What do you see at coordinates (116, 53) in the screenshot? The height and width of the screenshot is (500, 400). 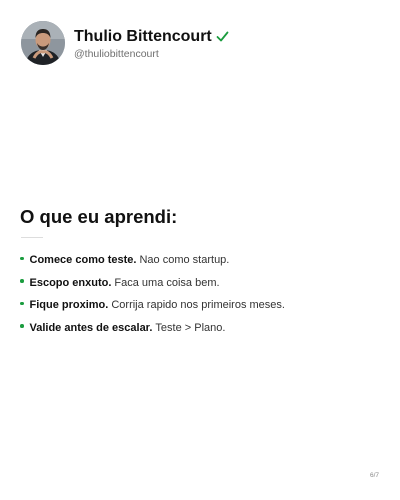 I see `profile-handle: @thuliobittencourt` at bounding box center [116, 53].